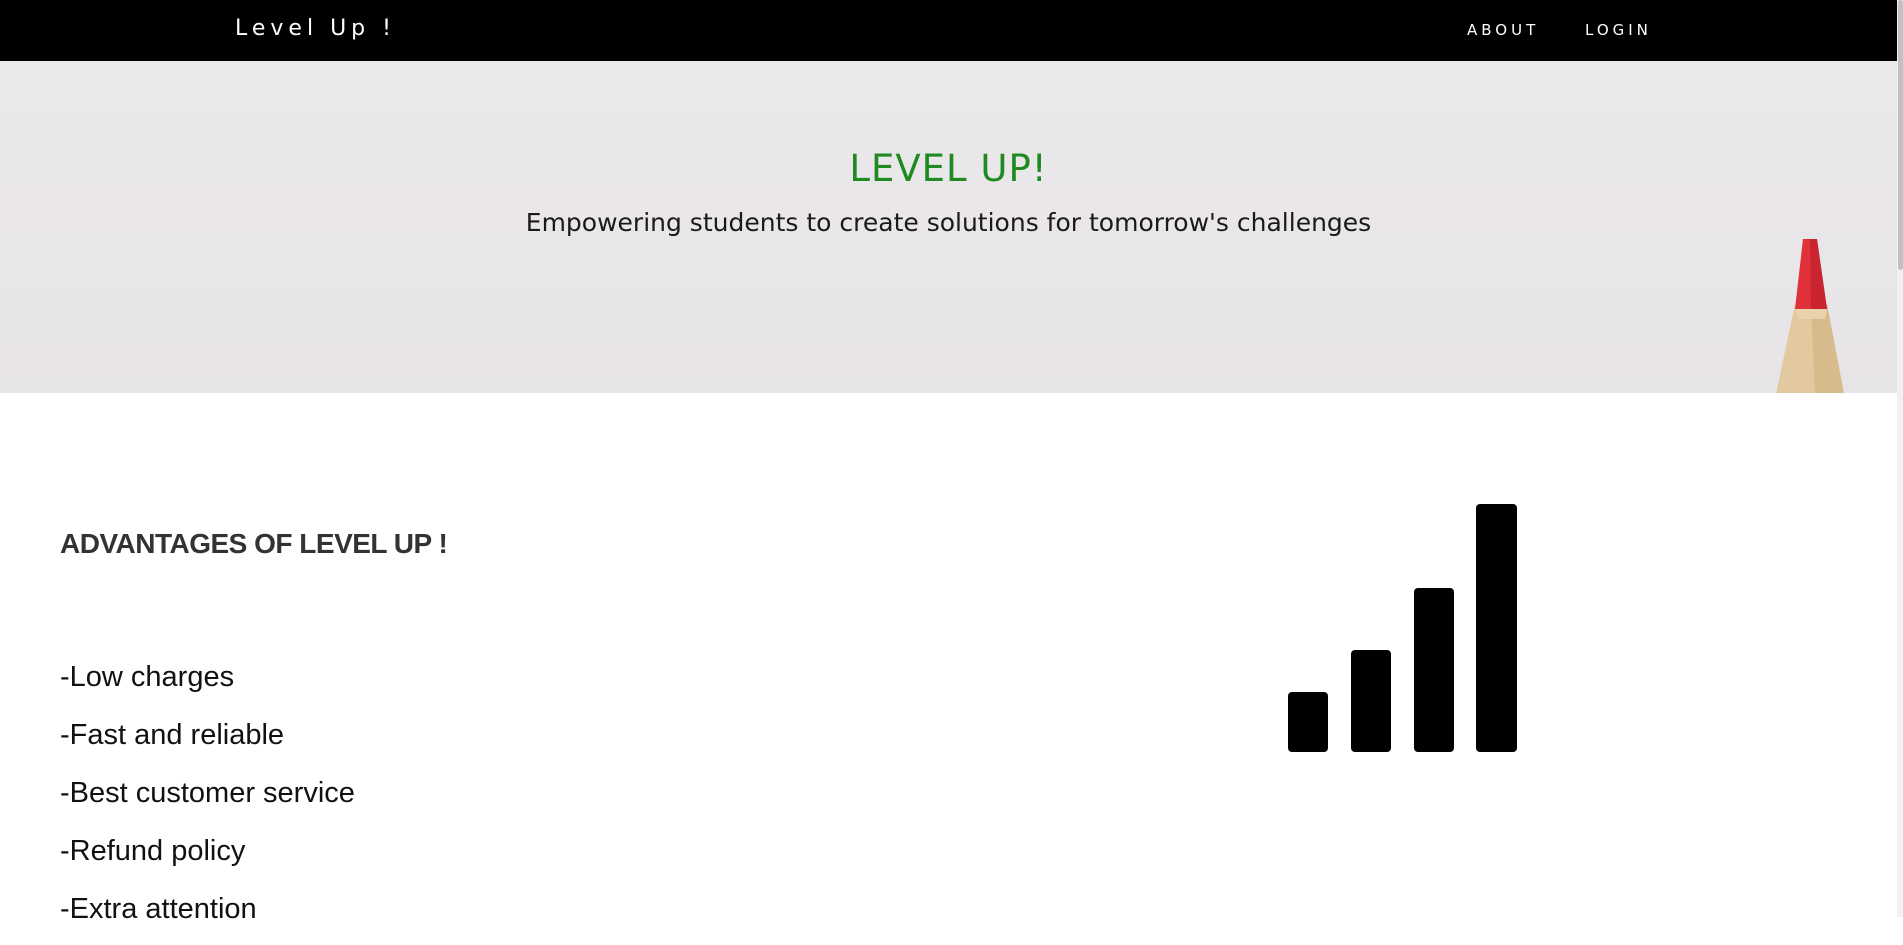  Describe the element at coordinates (158, 909) in the screenshot. I see `list-item: -Extra attention` at that location.